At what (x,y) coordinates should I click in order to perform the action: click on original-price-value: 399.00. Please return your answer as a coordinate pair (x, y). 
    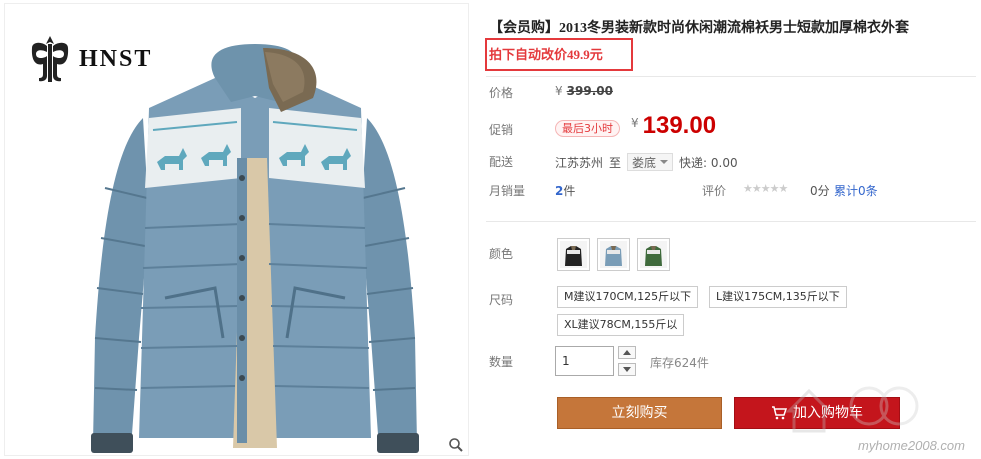
    Looking at the image, I should click on (589, 91).